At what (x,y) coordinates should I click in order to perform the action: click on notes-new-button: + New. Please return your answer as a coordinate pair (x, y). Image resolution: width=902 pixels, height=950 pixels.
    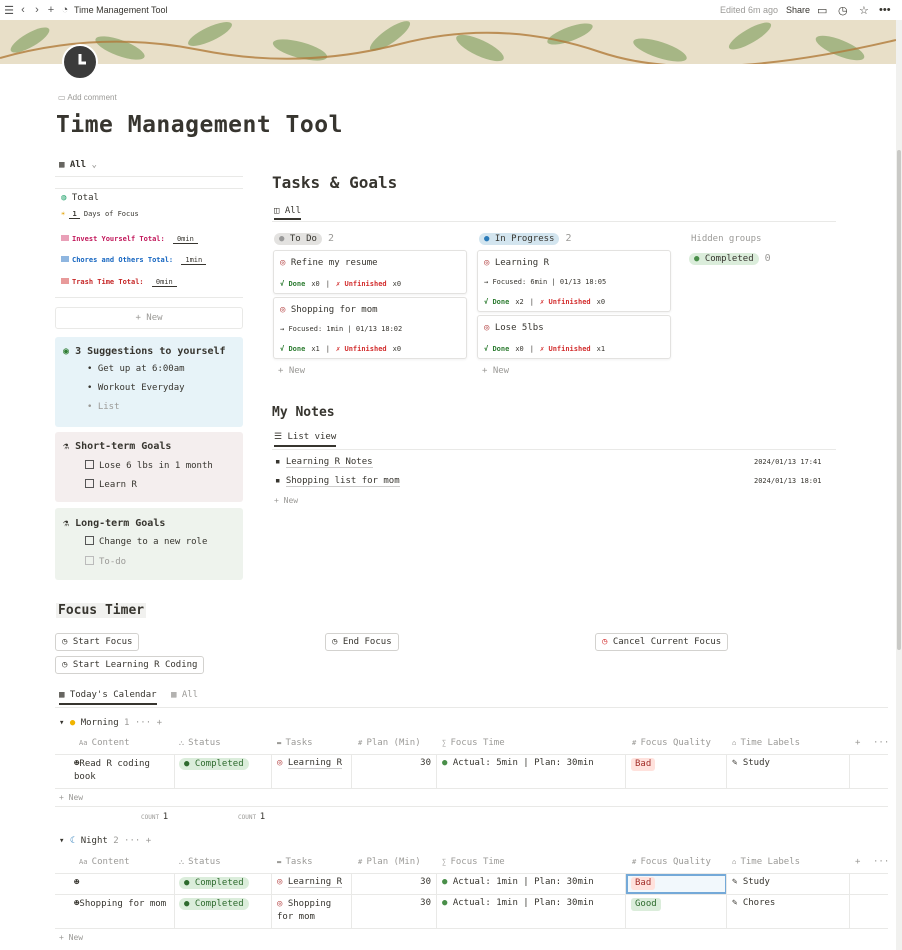
    Looking at the image, I should click on (286, 500).